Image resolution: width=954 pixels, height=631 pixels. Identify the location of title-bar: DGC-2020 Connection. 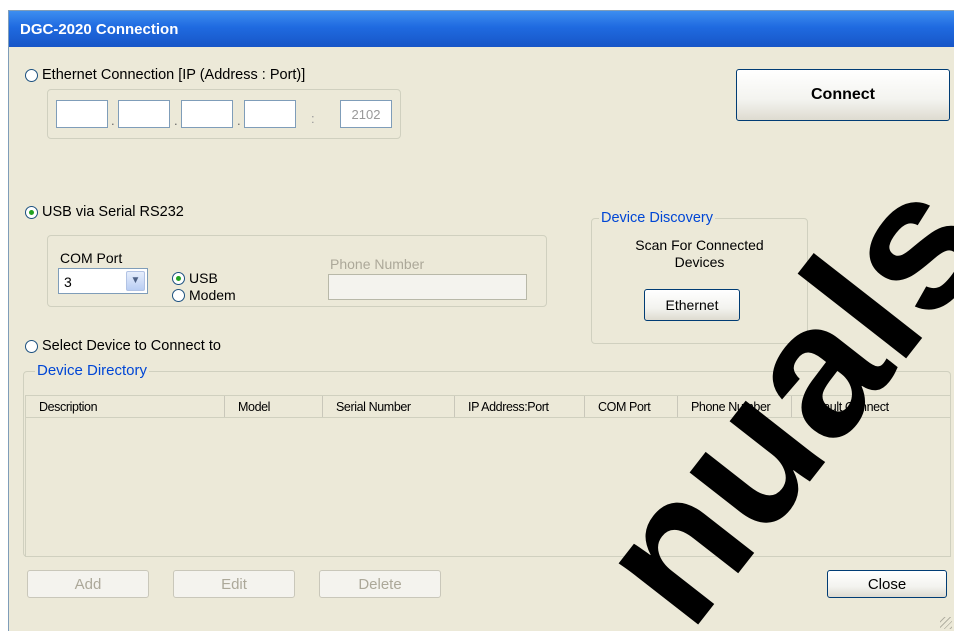
(481, 29).